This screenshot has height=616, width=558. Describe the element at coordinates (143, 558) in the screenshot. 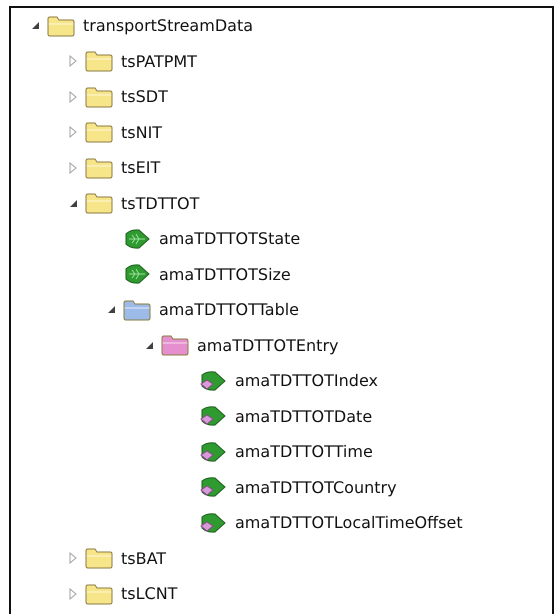

I see `tree-item-label: tsBAT` at that location.